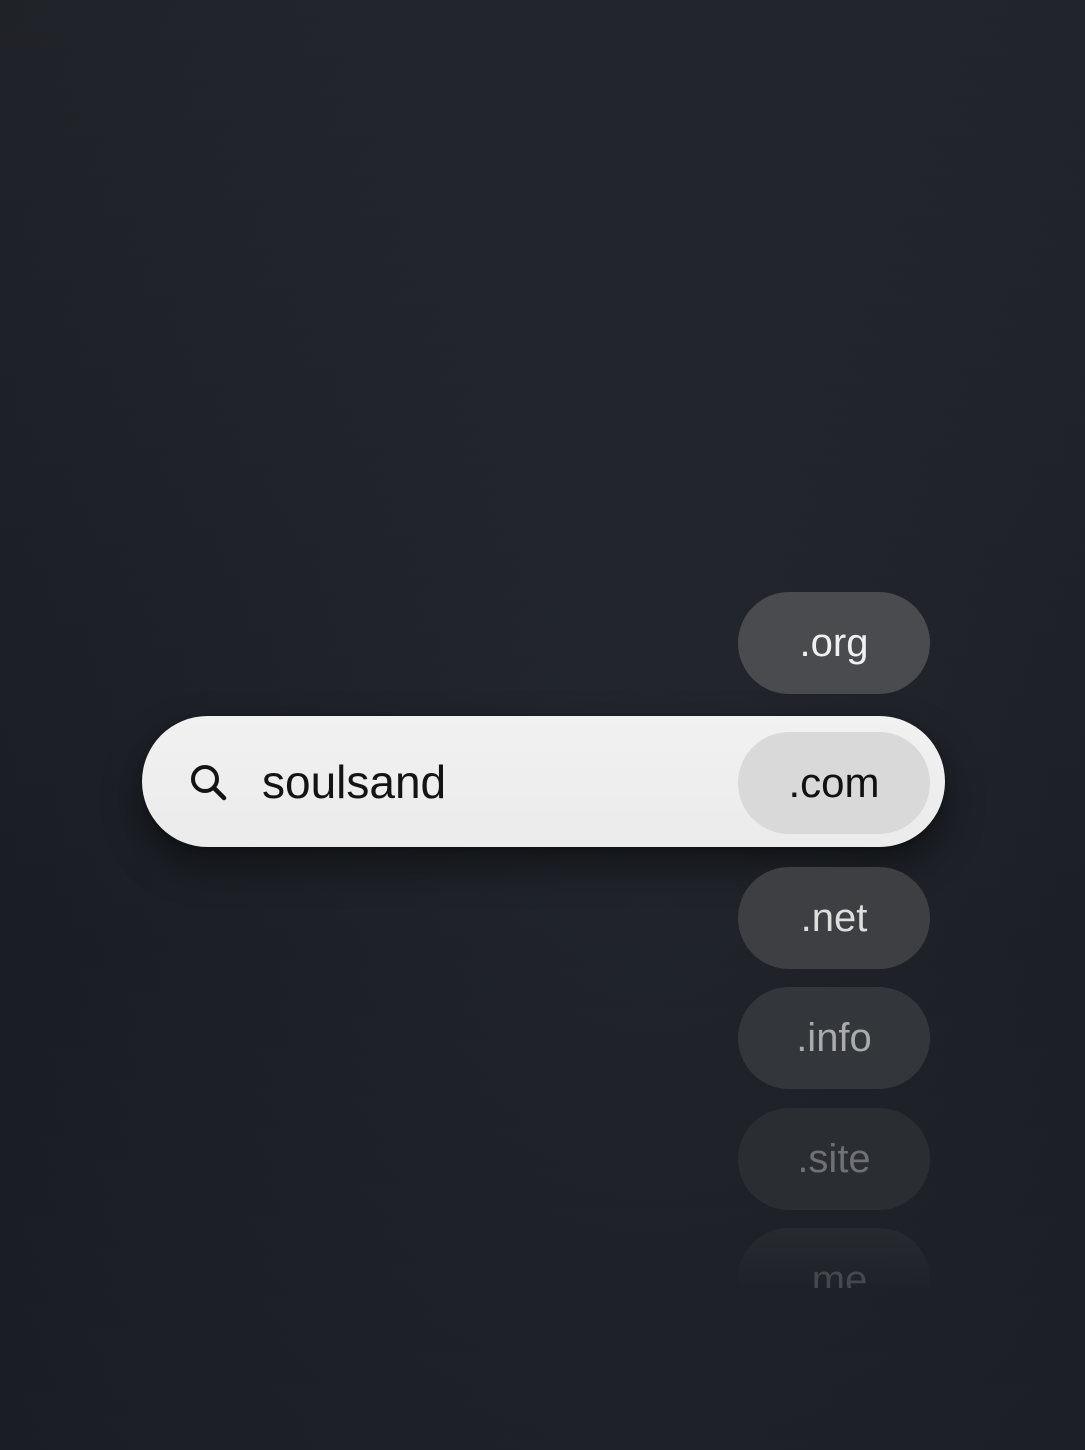 Image resolution: width=1085 pixels, height=1450 pixels. I want to click on tld-option-label: .site, so click(834, 1158).